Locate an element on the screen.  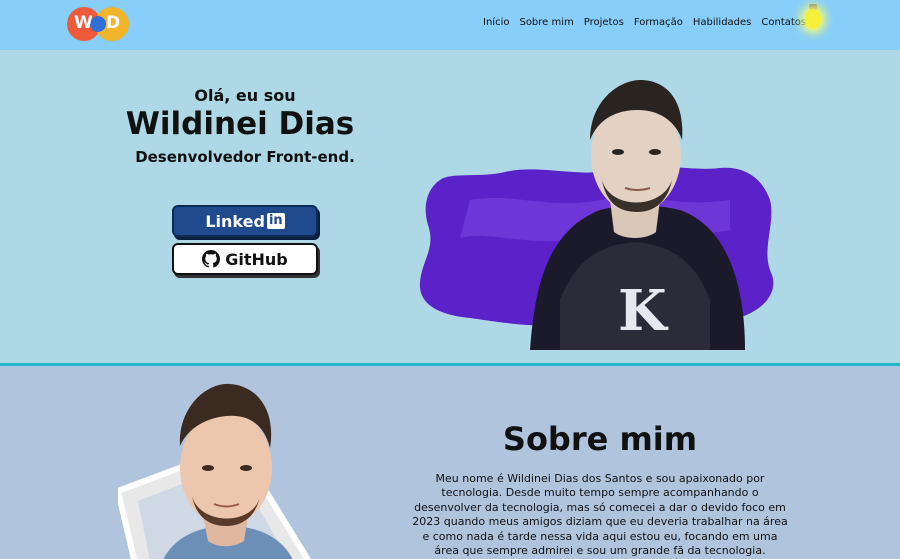
nav-link-contatos: Contatos is located at coordinates (783, 22).